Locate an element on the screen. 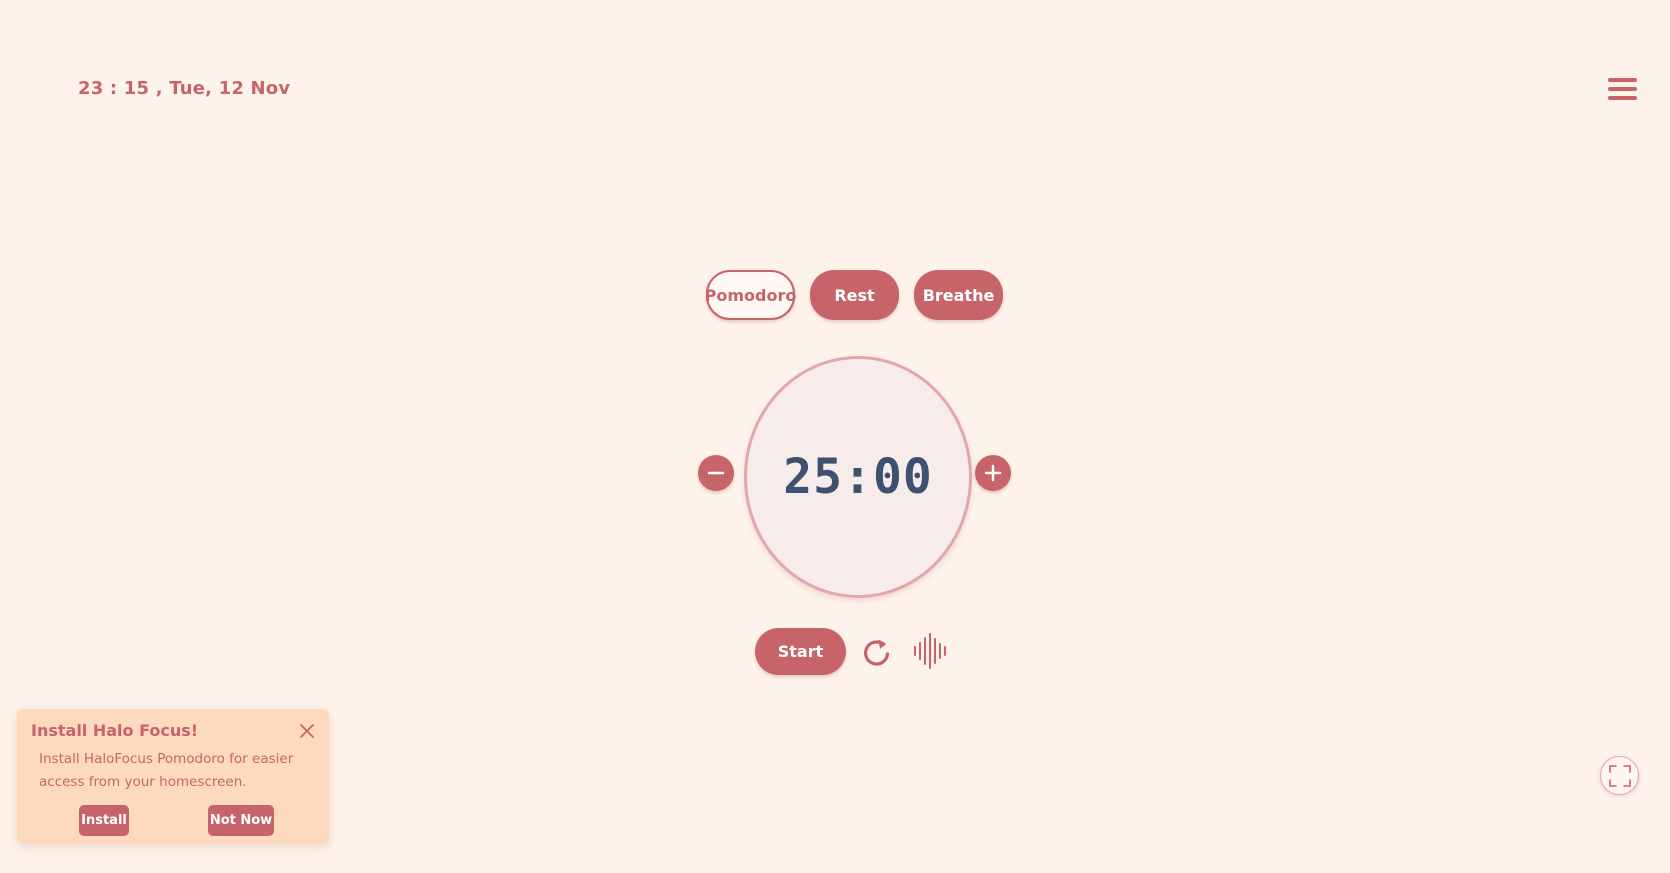 The width and height of the screenshot is (1670, 873). install-button: Install is located at coordinates (104, 820).